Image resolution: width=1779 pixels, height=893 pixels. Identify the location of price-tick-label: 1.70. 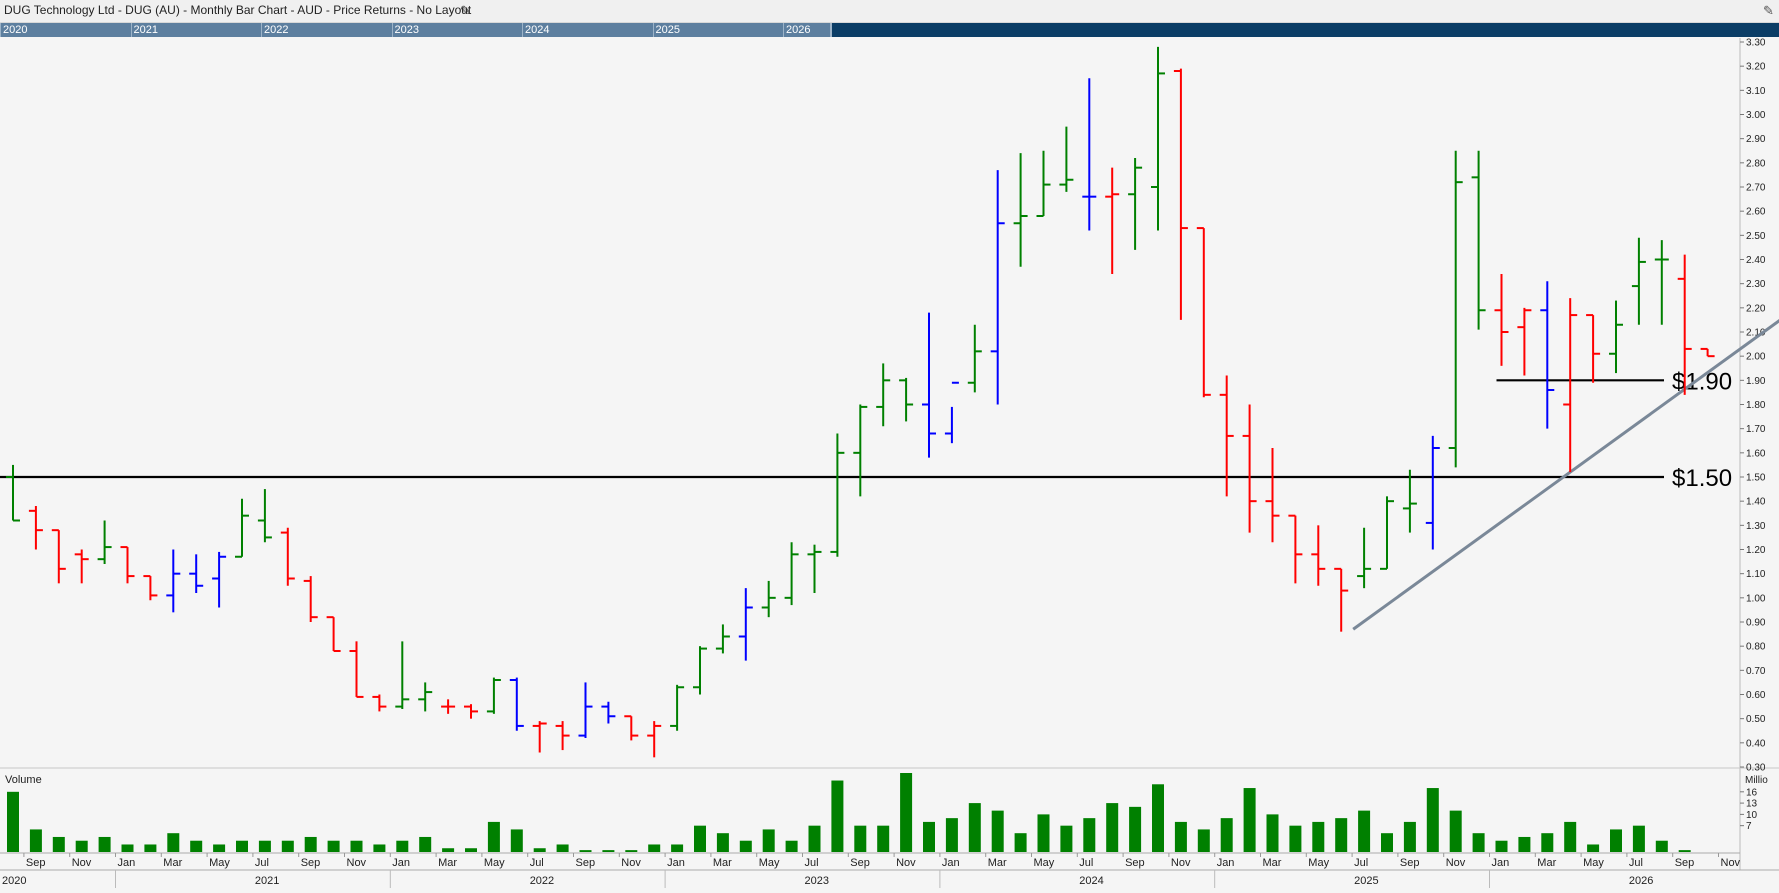
(1756, 429).